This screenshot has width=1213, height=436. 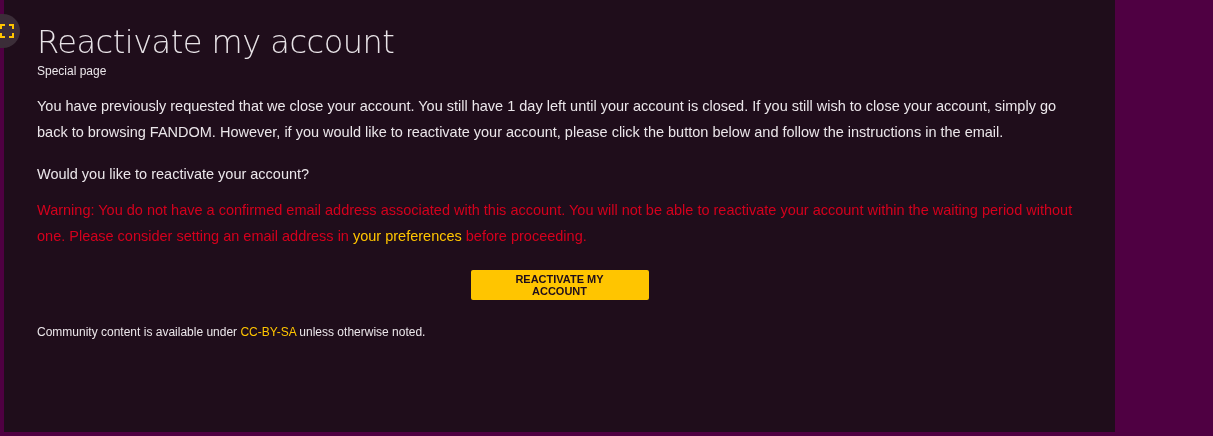 I want to click on reactivate-button: REACTIVATE MY ACCOUNT, so click(x=559, y=285).